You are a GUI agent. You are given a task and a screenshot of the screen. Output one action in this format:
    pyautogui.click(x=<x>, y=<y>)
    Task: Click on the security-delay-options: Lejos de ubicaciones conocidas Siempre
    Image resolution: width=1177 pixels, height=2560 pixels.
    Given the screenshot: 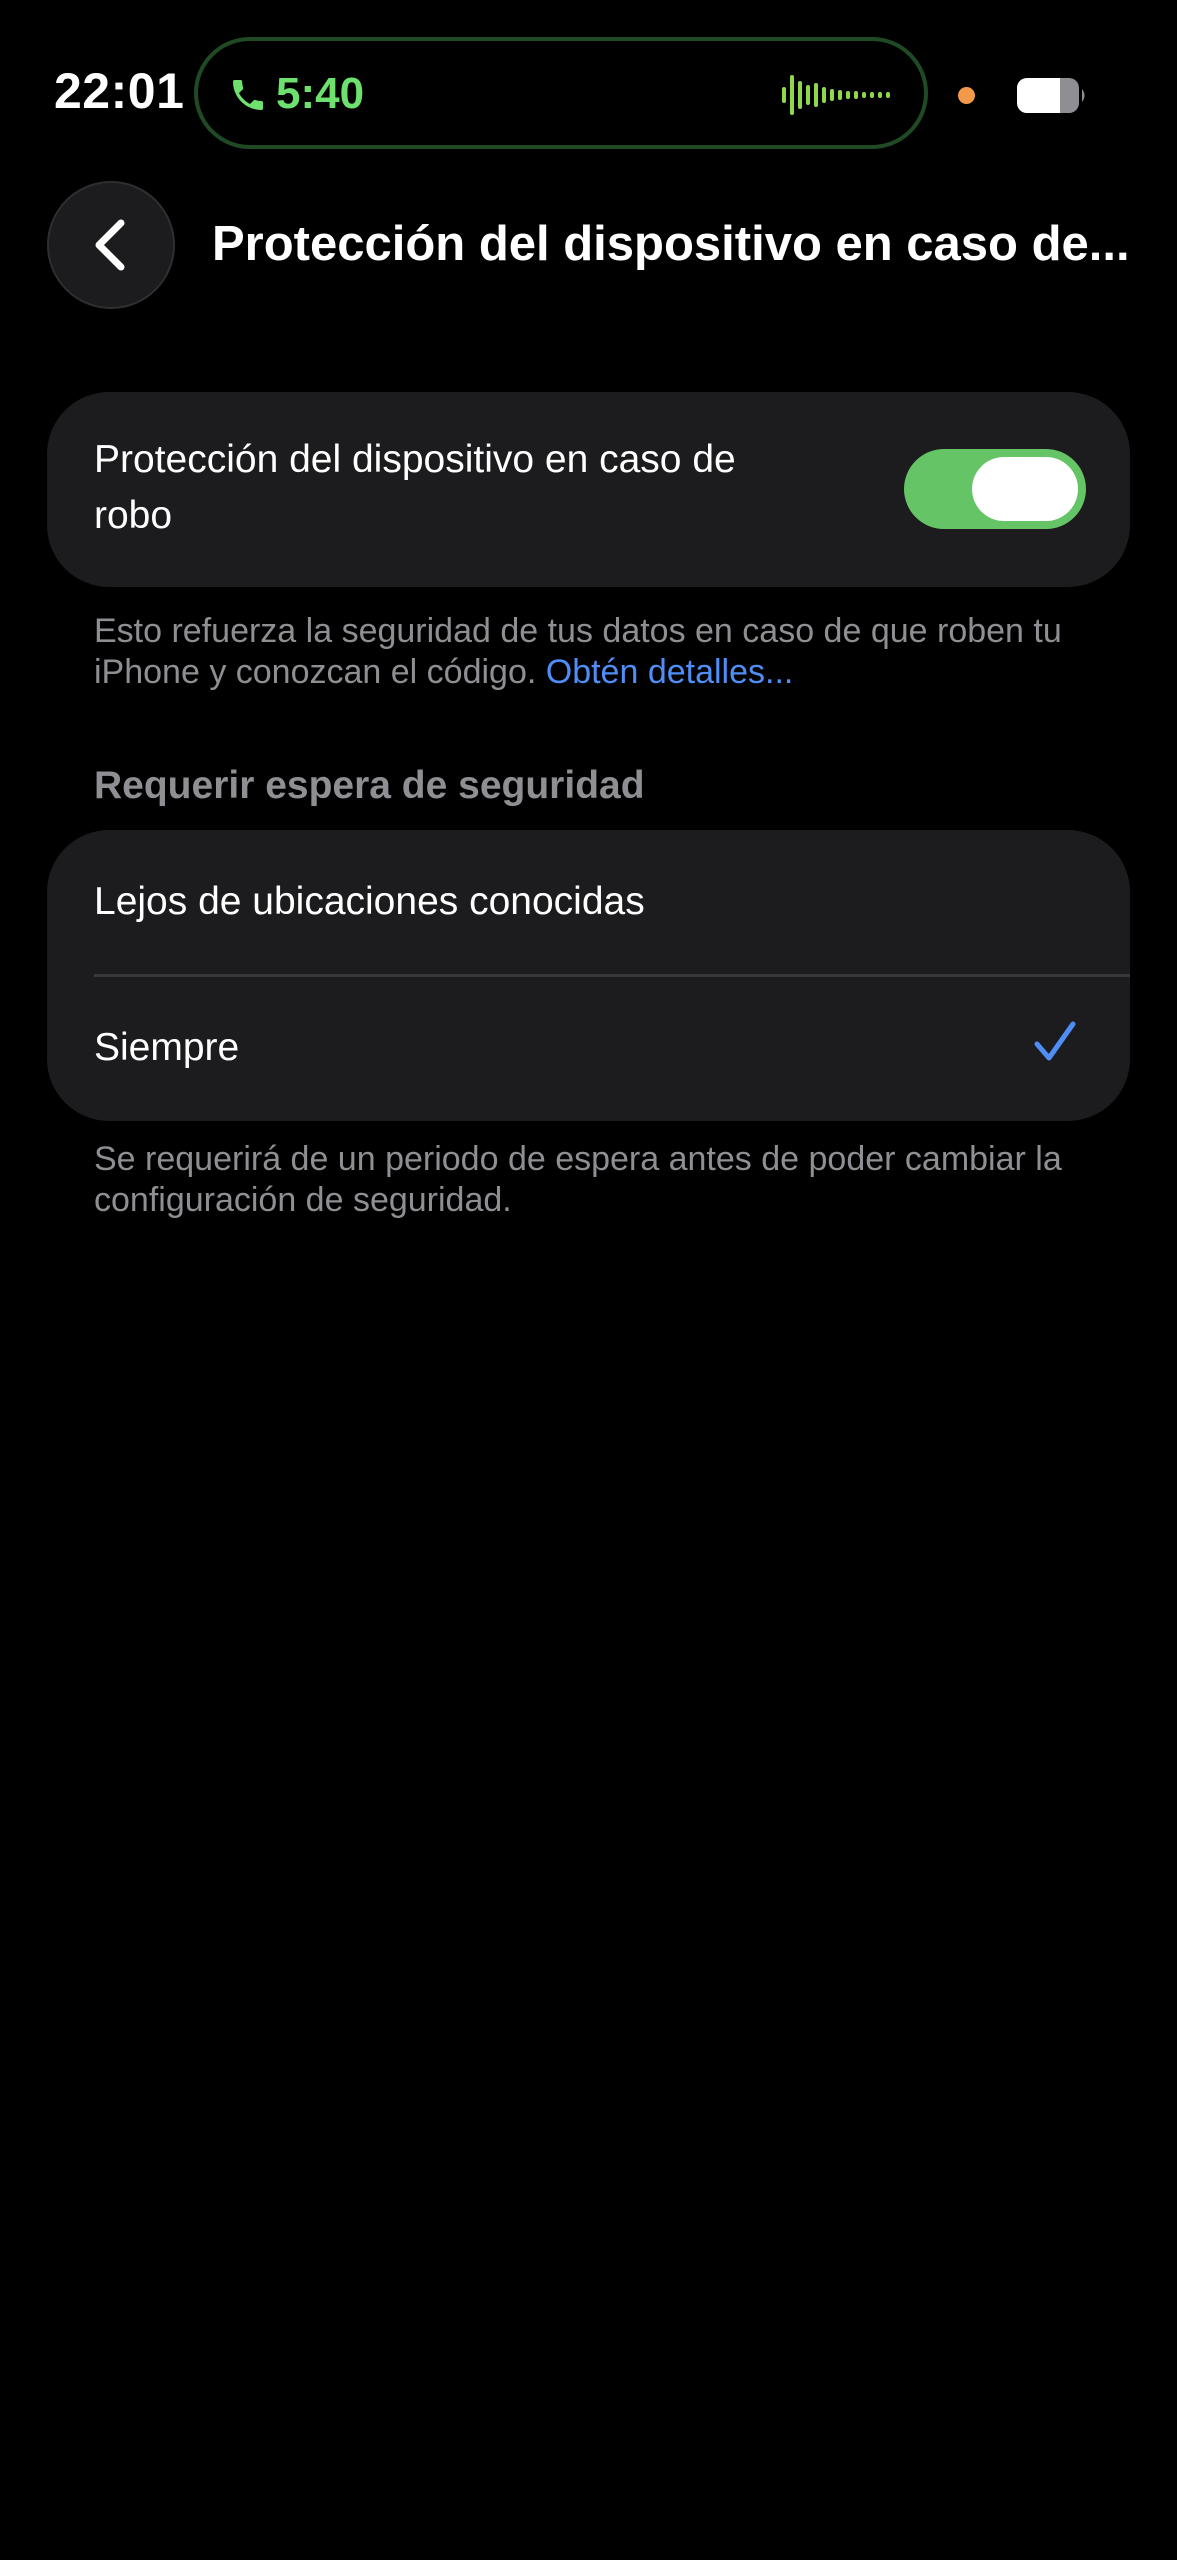 What is the action you would take?
    pyautogui.click(x=588, y=975)
    